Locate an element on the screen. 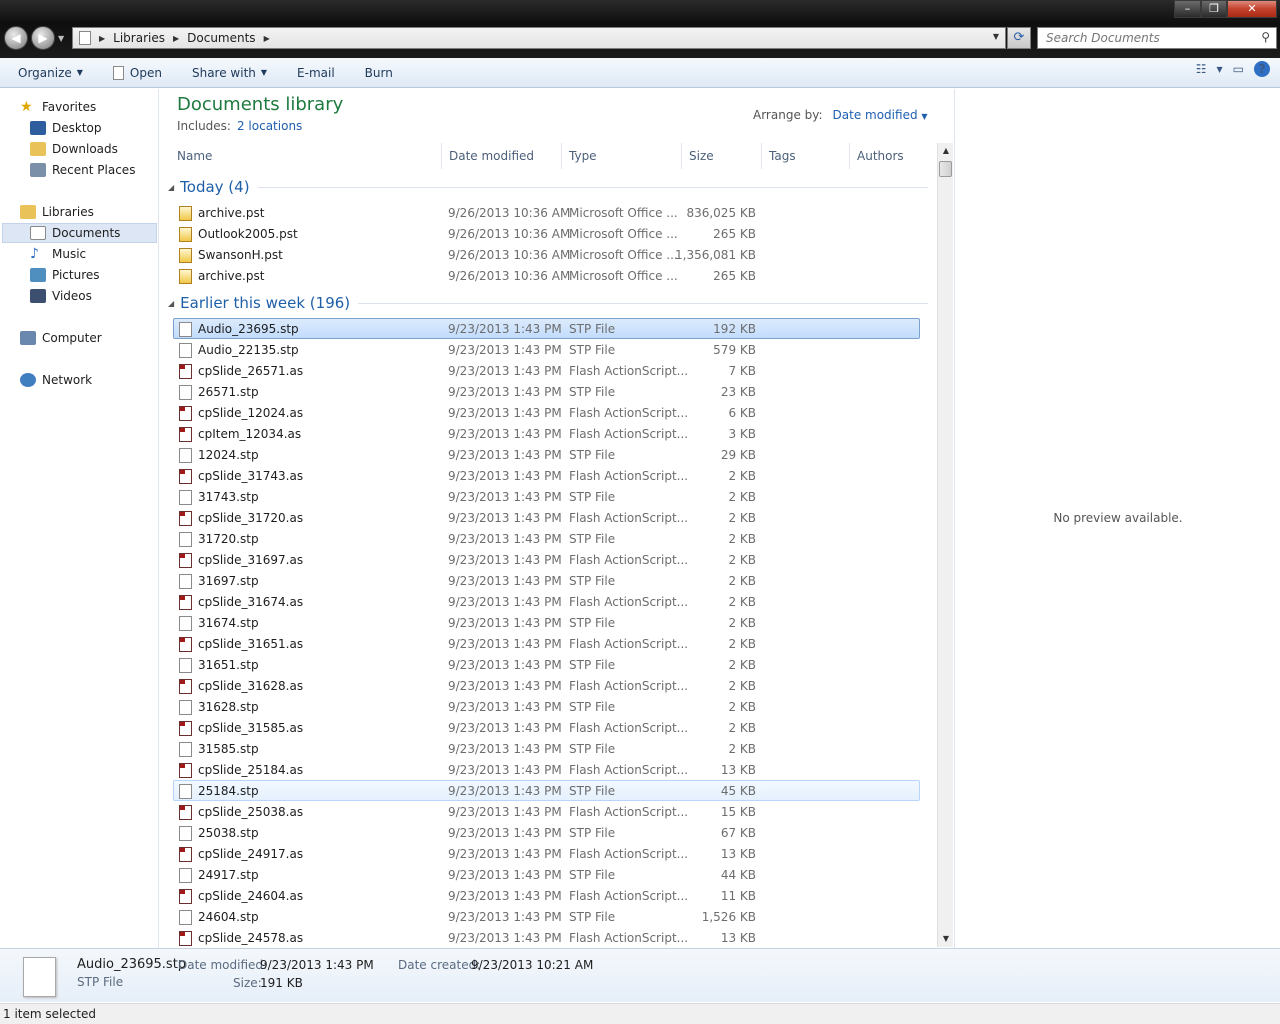 This screenshot has width=1280, height=1024. column-date-modified: Date modified is located at coordinates (502, 156).